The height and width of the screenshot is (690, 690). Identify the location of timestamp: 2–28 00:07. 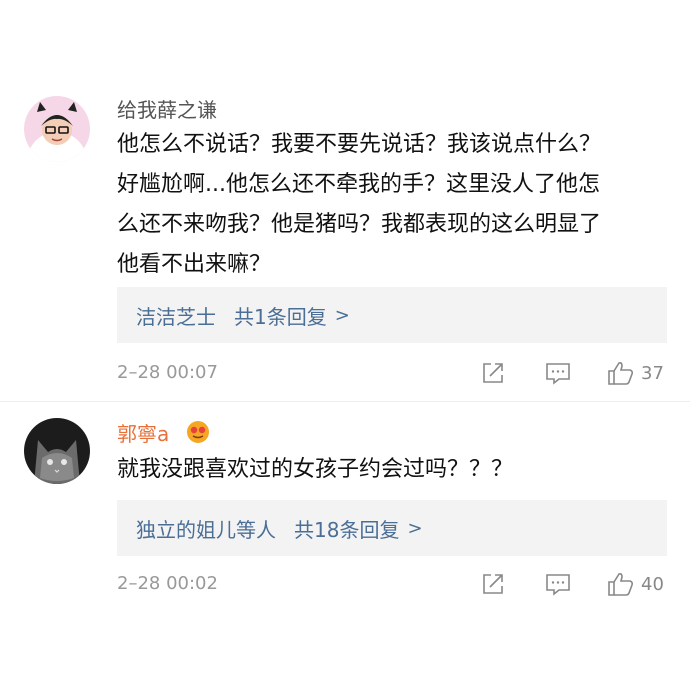
(167, 372).